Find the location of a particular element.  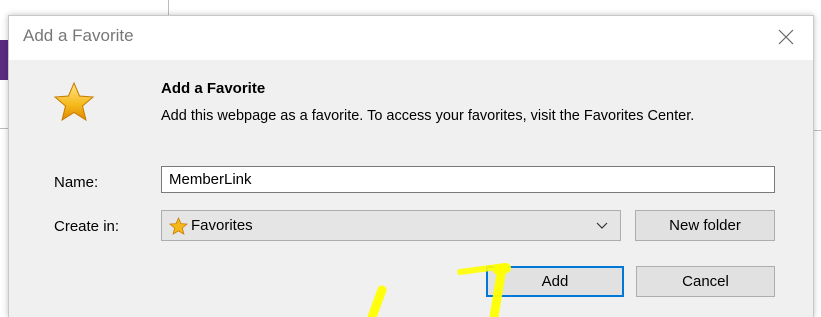

star-icon is located at coordinates (74, 101).